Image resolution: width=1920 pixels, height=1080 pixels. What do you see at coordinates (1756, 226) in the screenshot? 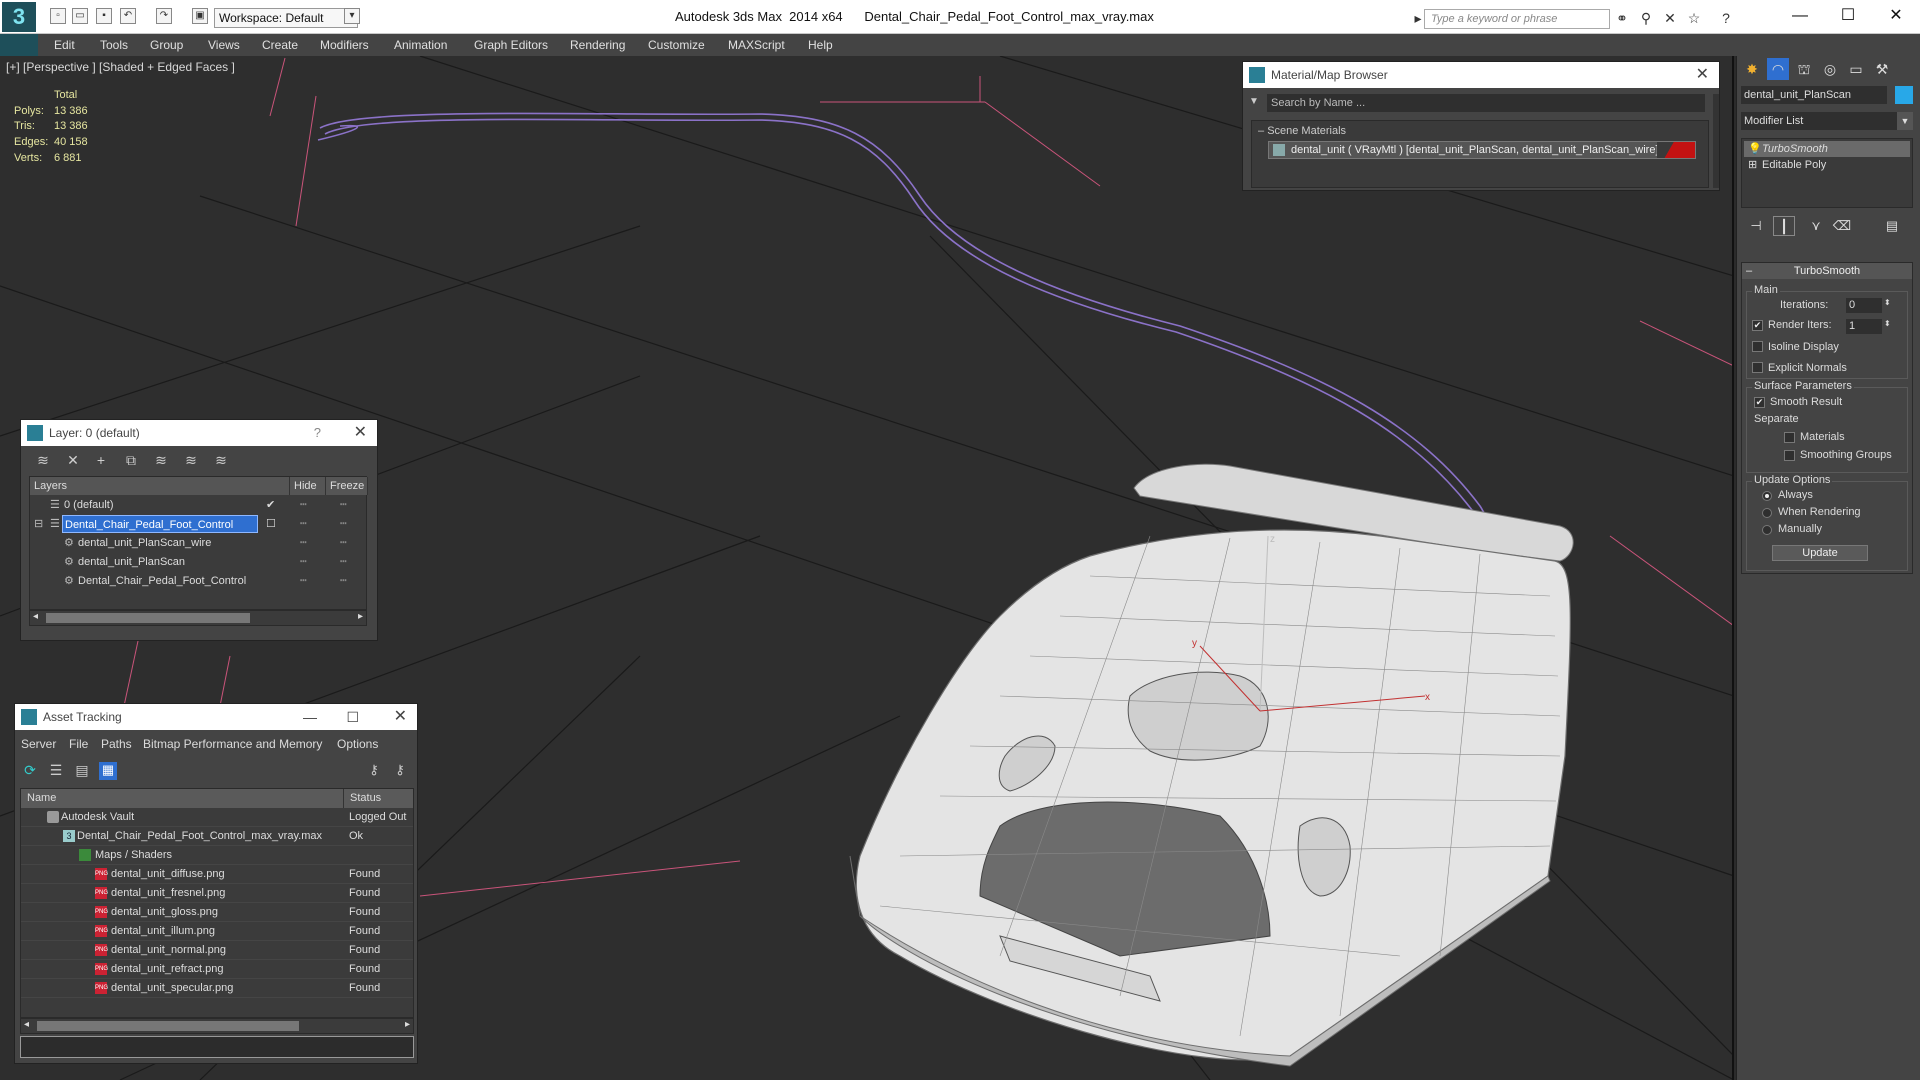
I see `pin-stack-icon: ⊣` at bounding box center [1756, 226].